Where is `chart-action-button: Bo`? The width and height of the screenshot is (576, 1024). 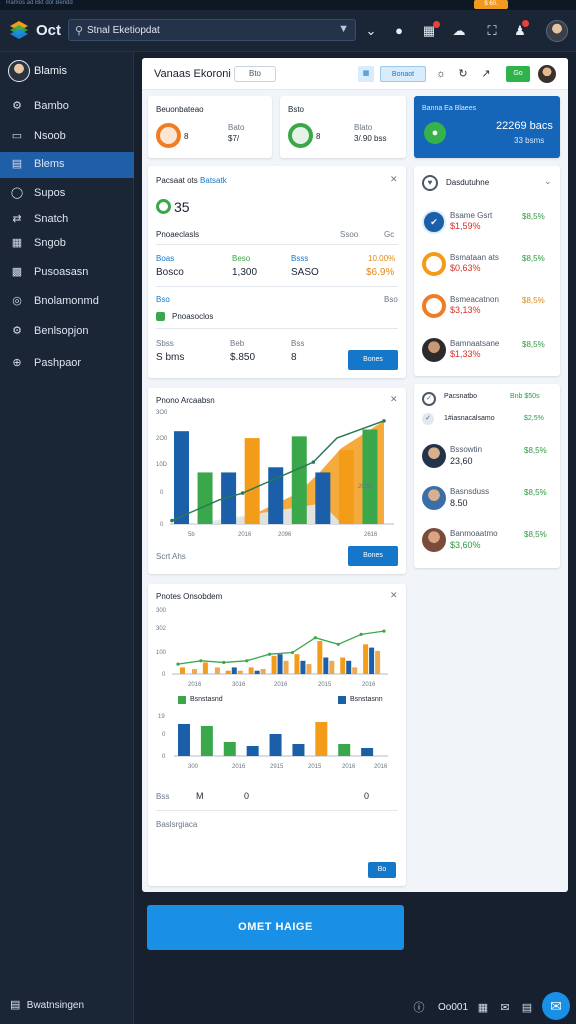
chart-action-button: Bo is located at coordinates (382, 870).